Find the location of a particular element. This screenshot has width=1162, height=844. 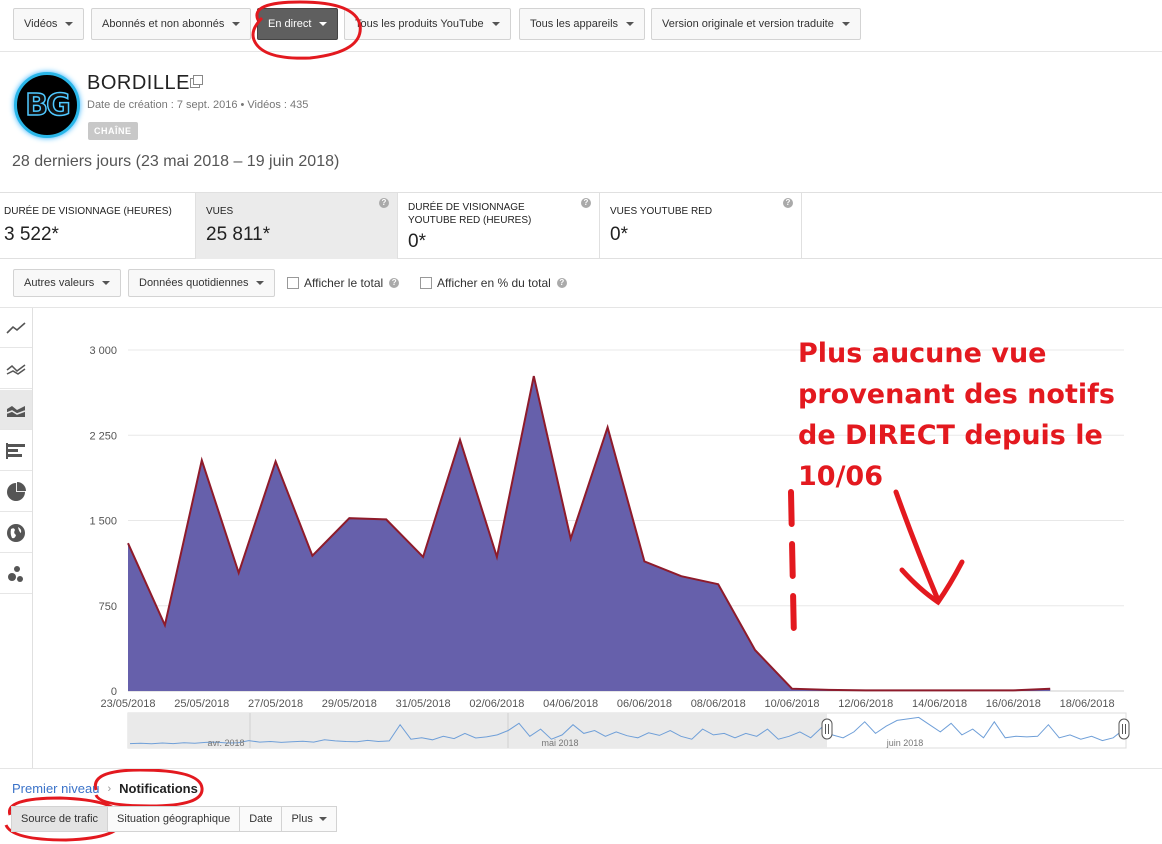

bar-chart-button is located at coordinates (16, 451).